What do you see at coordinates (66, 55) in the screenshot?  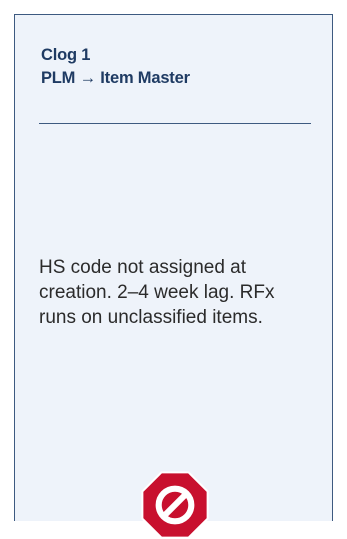 I see `card-title: Clog 1` at bounding box center [66, 55].